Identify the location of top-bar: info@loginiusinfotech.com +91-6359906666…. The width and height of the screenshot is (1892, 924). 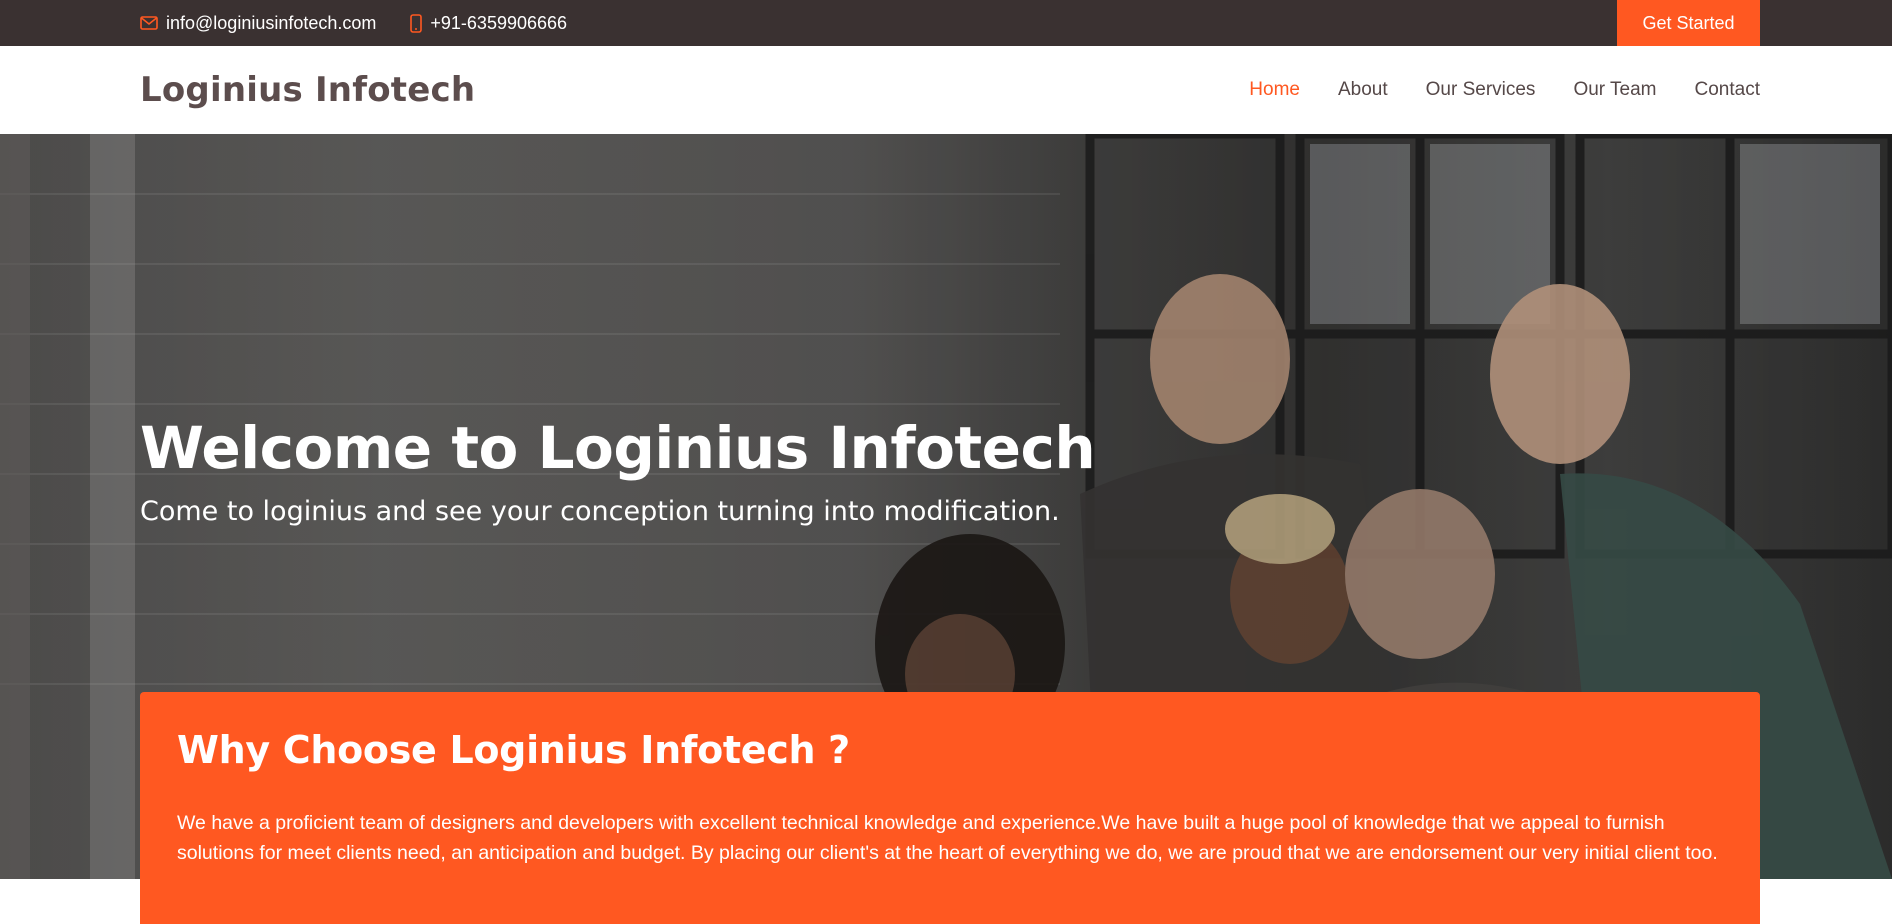
(946, 23).